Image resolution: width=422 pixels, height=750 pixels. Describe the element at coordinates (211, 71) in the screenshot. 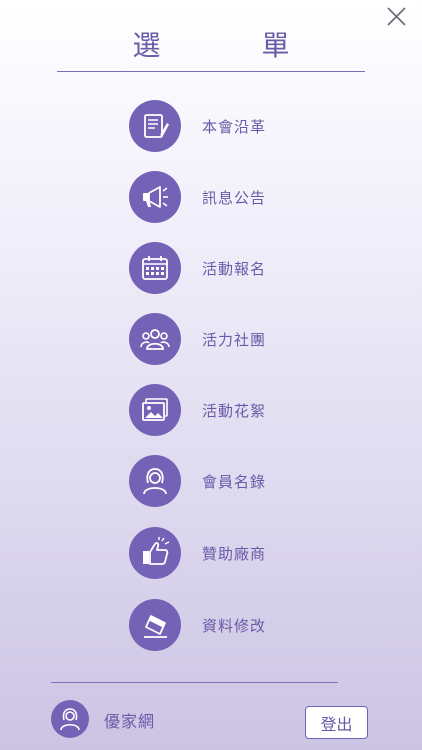

I see `title-divider` at that location.